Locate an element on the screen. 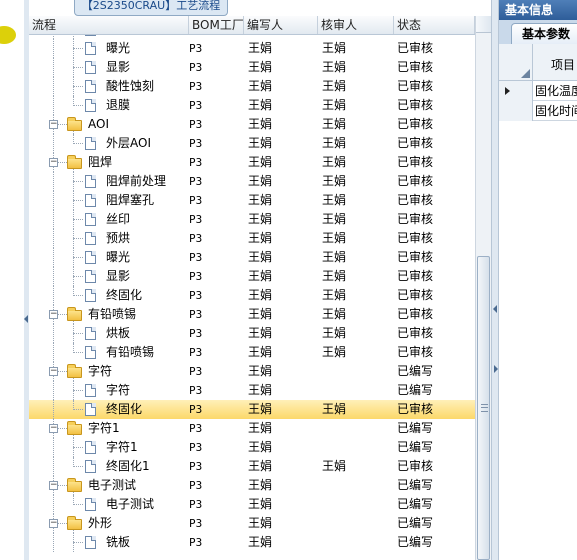  process-step-name: 终固化1 is located at coordinates (128, 466).